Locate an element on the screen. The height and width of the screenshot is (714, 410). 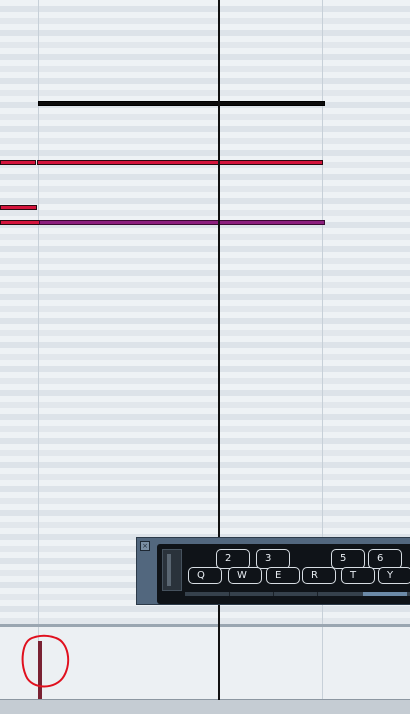
vk-key-y: Y is located at coordinates (394, 575).